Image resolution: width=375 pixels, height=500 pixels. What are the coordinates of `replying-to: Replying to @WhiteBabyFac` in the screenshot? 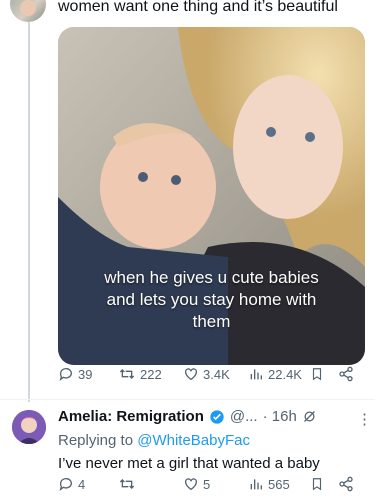 It's located at (154, 440).